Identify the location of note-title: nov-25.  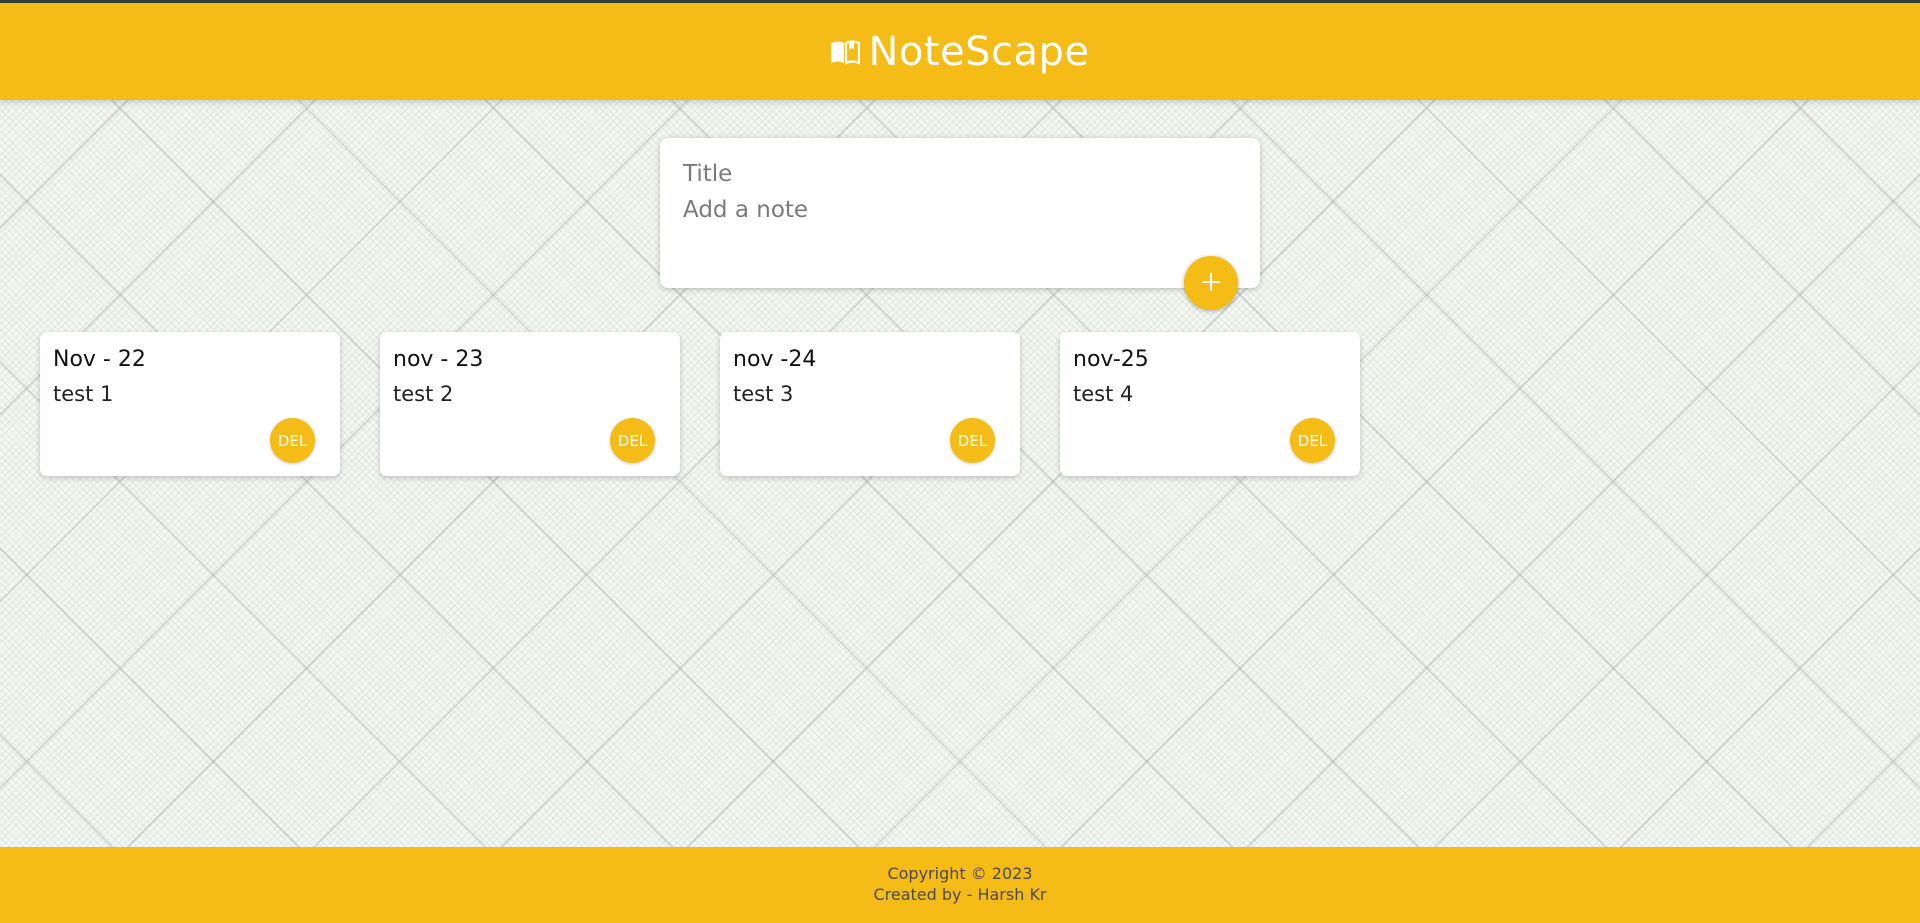
(1111, 359).